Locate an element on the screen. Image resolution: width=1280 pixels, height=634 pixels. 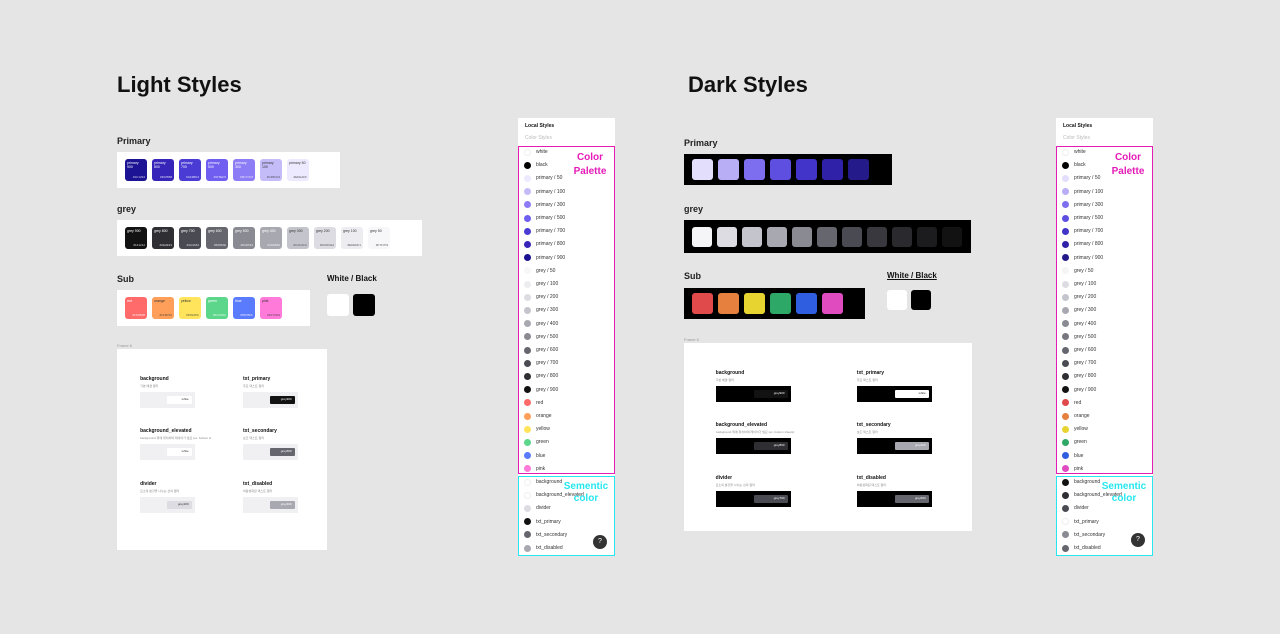
semantic-item: txt_disabled 비활성화된 텍스트 컬러 grey400 is located at coordinates (278, 497).